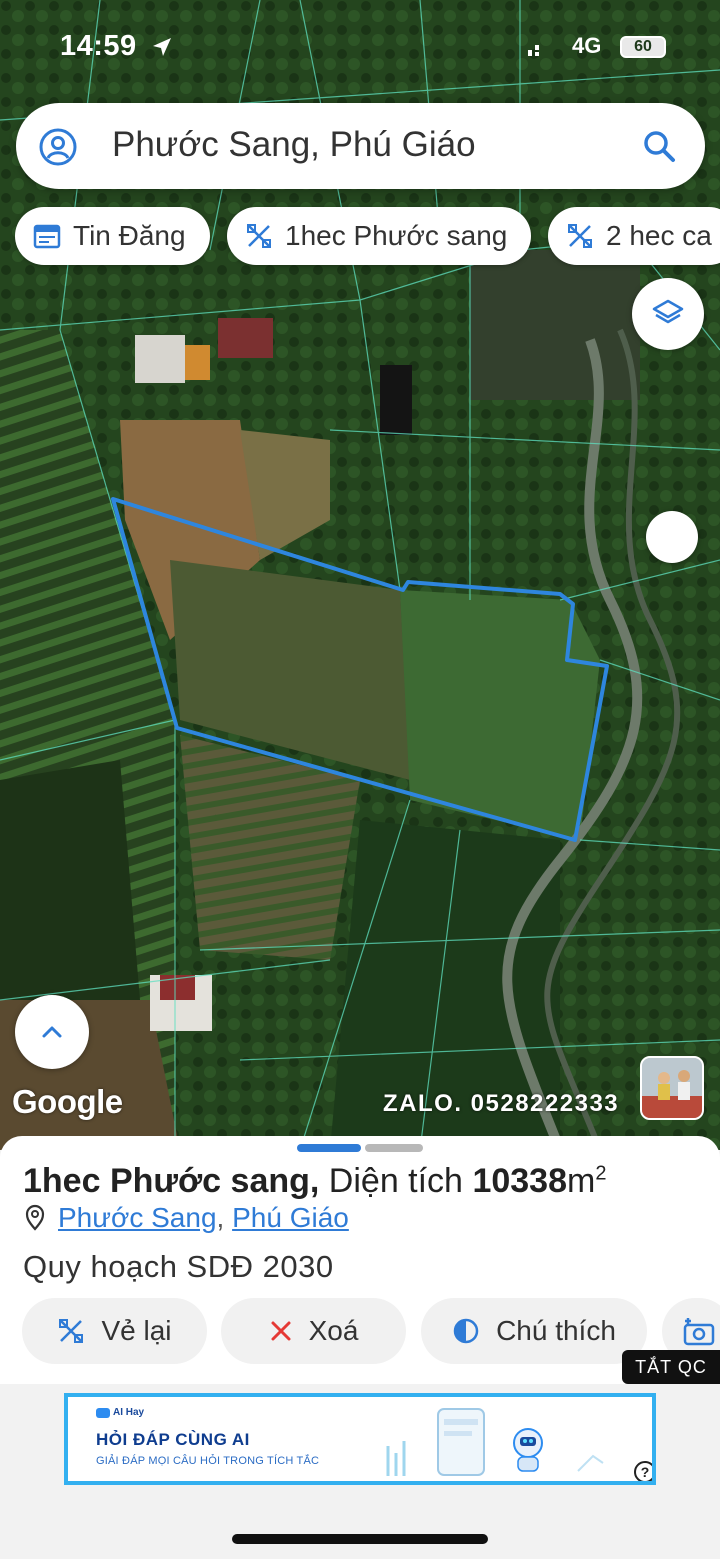 The image size is (720, 1559). What do you see at coordinates (643, 47) in the screenshot?
I see `battery-level: 60` at bounding box center [643, 47].